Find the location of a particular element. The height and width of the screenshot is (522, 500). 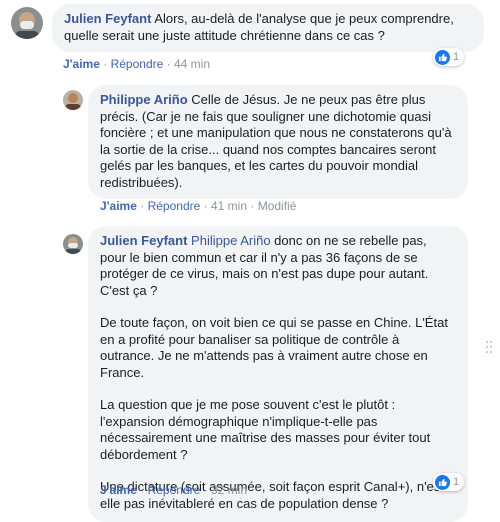

avatar-julien-image is located at coordinates (27, 23).